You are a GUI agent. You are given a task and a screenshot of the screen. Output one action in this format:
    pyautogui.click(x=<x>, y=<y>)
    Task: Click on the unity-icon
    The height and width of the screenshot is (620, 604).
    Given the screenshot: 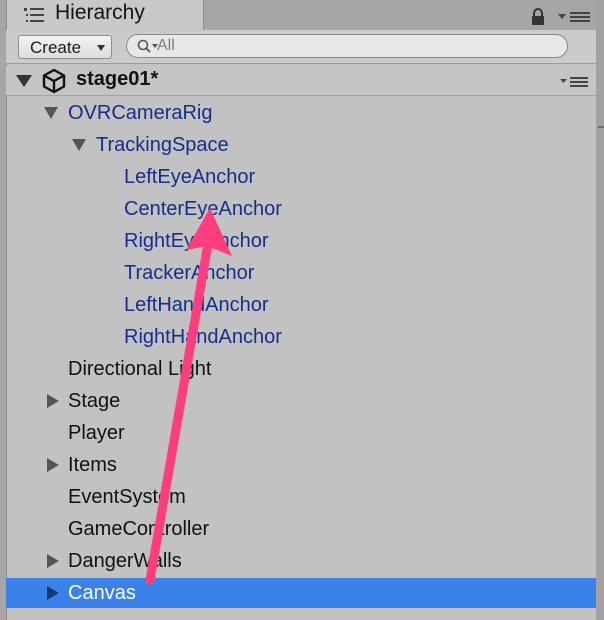 What is the action you would take?
    pyautogui.click(x=54, y=81)
    